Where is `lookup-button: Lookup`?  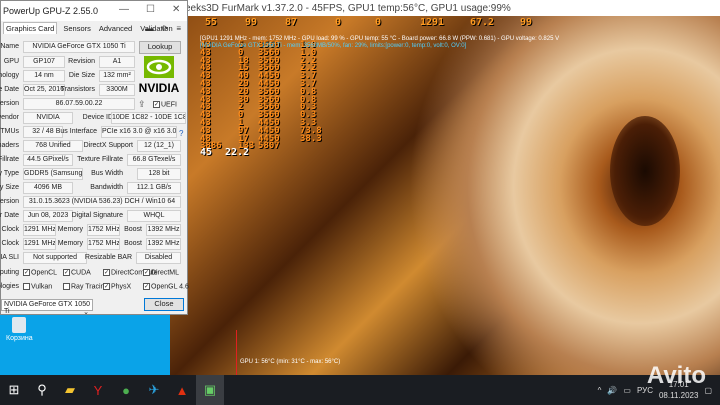
lookup-button: Lookup is located at coordinates (160, 47).